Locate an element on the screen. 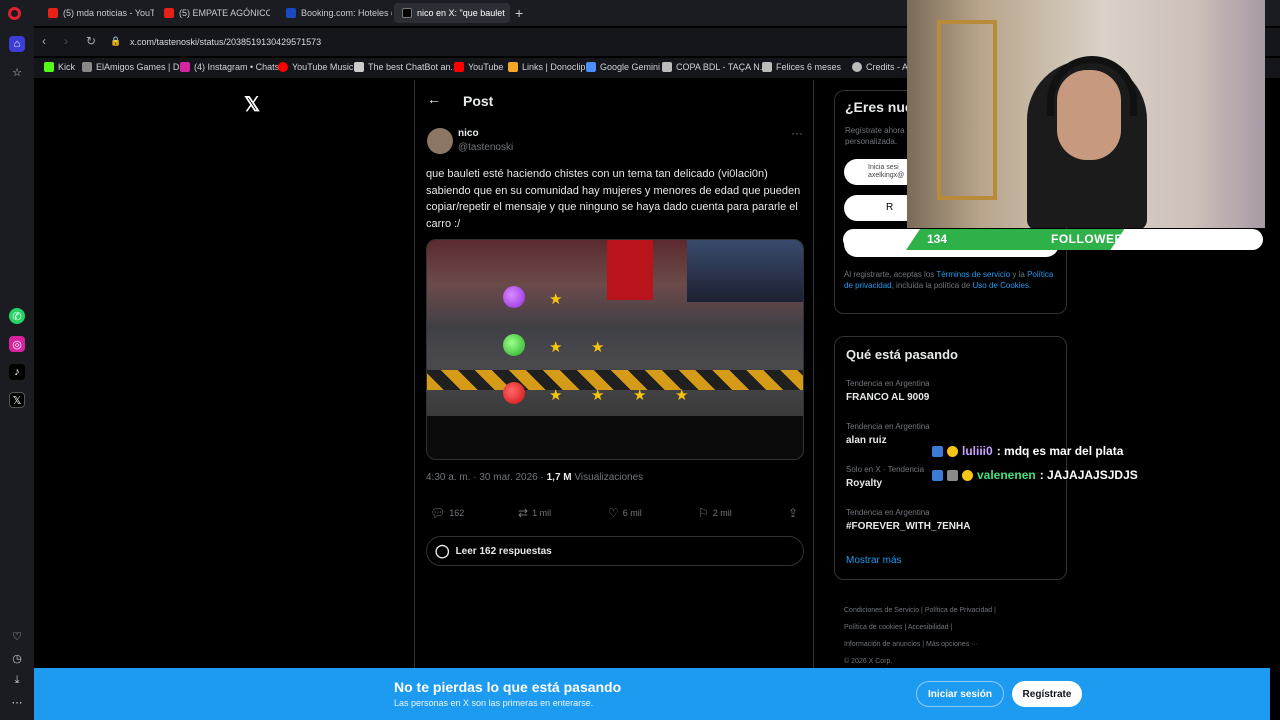 Image resolution: width=1280 pixels, height=720 pixels. youtube-music-icon is located at coordinates (283, 67).